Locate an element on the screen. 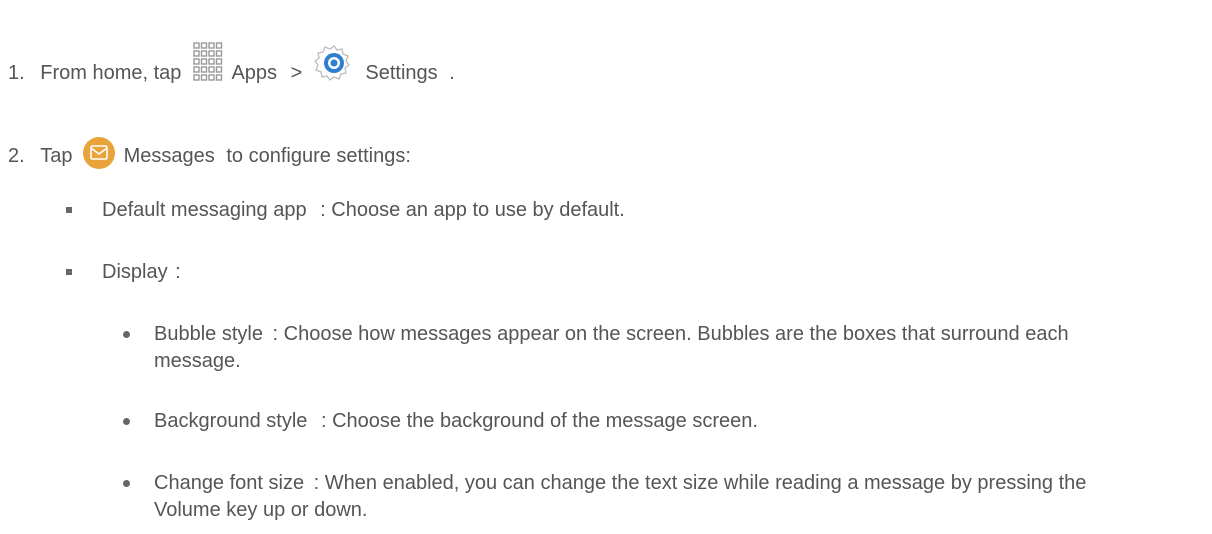 This screenshot has height=534, width=1212. settings-label: Settings is located at coordinates (401, 73).